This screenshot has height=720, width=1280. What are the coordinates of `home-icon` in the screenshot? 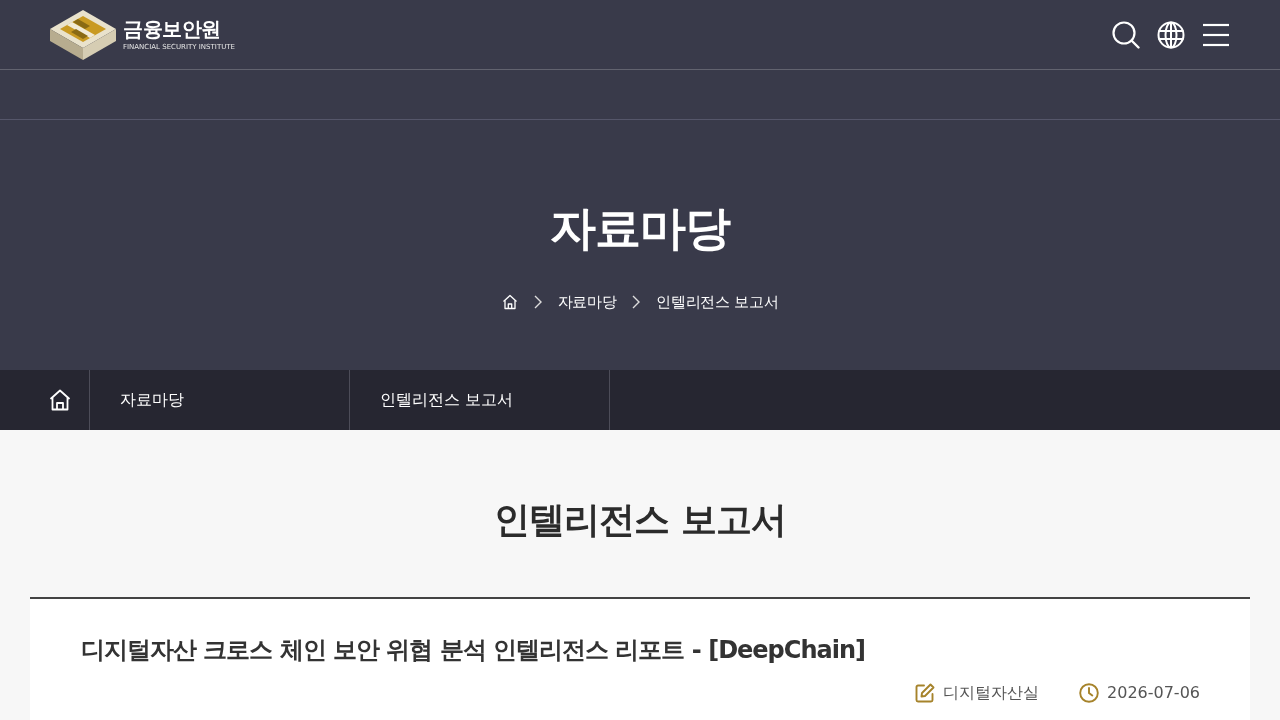 It's located at (509, 302).